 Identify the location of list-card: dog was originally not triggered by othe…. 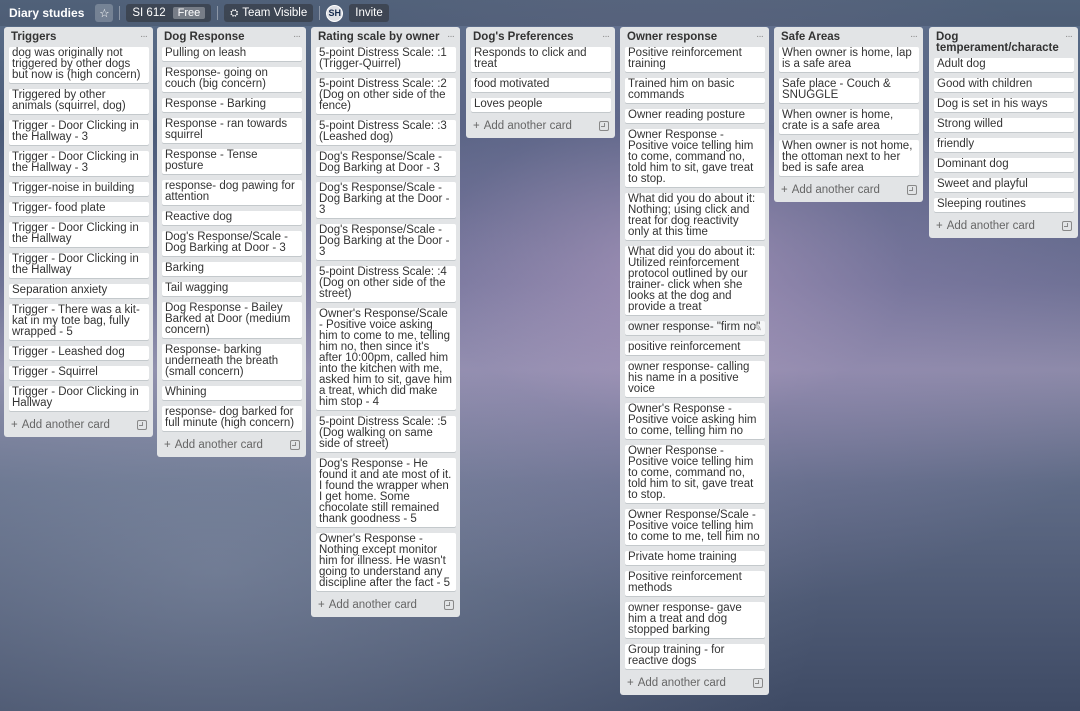
(79, 65).